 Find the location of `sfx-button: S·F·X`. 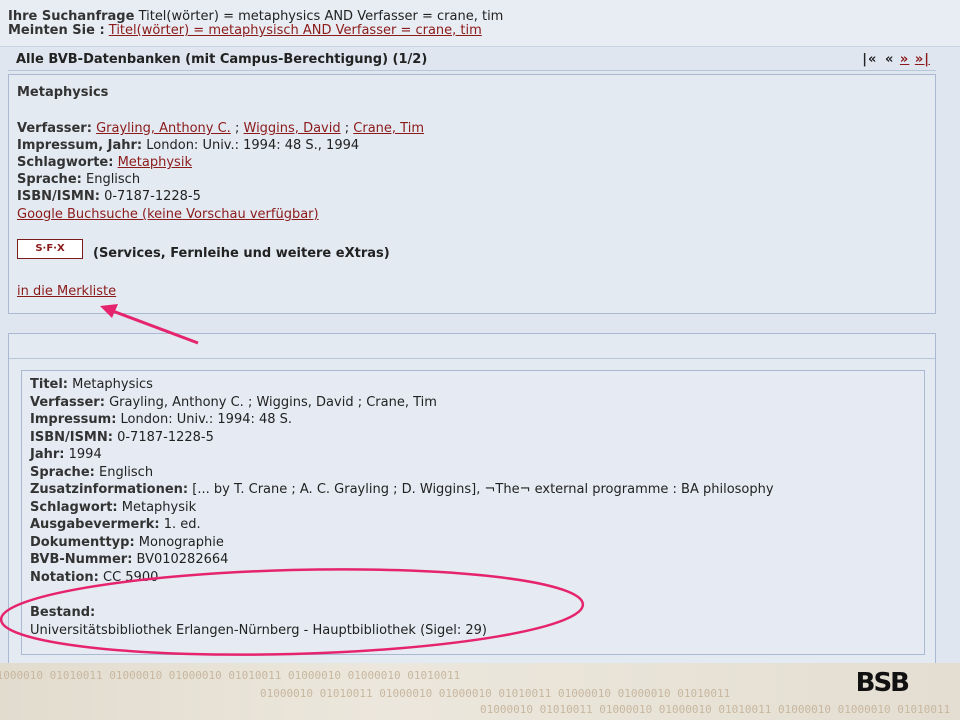

sfx-button: S·F·X is located at coordinates (50, 249).